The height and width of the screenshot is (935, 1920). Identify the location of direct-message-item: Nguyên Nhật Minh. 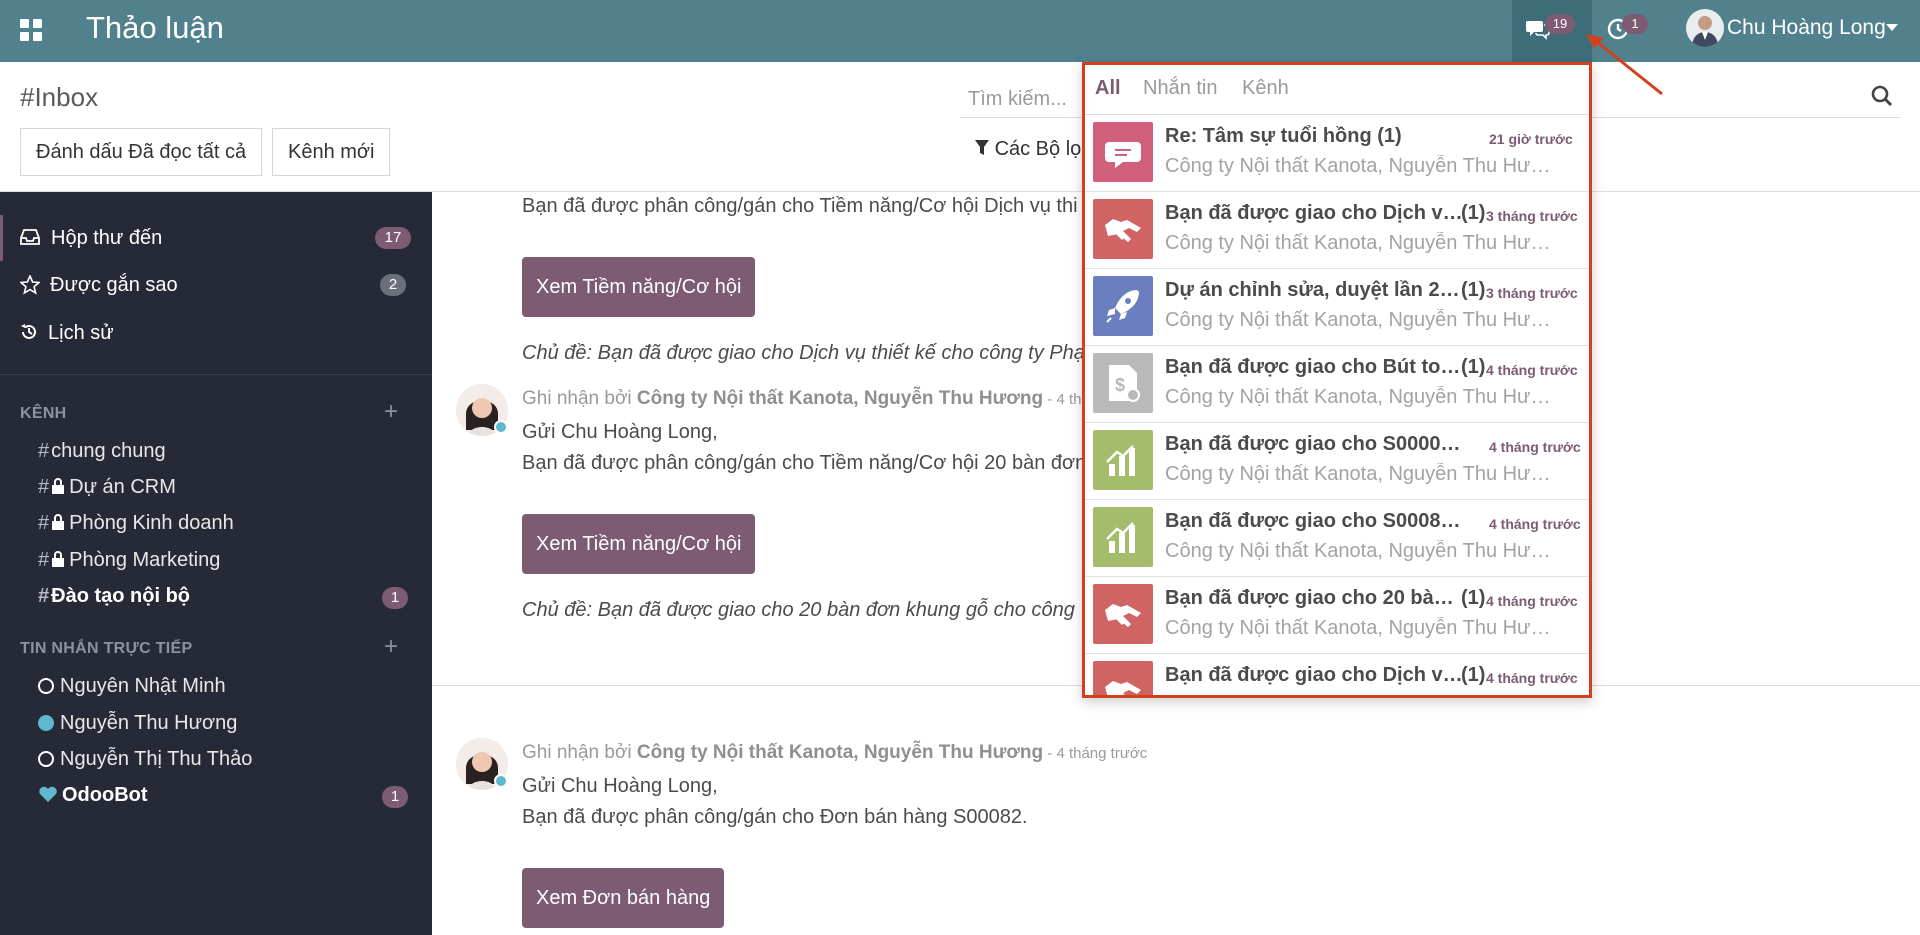
(132, 686).